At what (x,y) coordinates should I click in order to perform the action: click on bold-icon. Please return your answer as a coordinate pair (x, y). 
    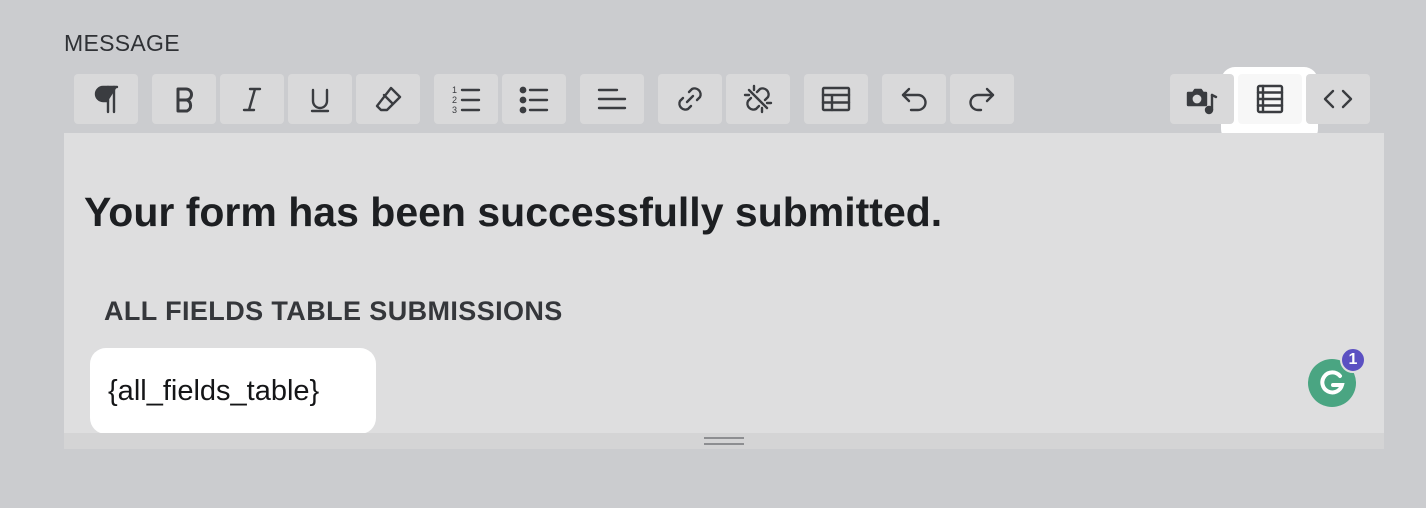
    Looking at the image, I should click on (184, 100).